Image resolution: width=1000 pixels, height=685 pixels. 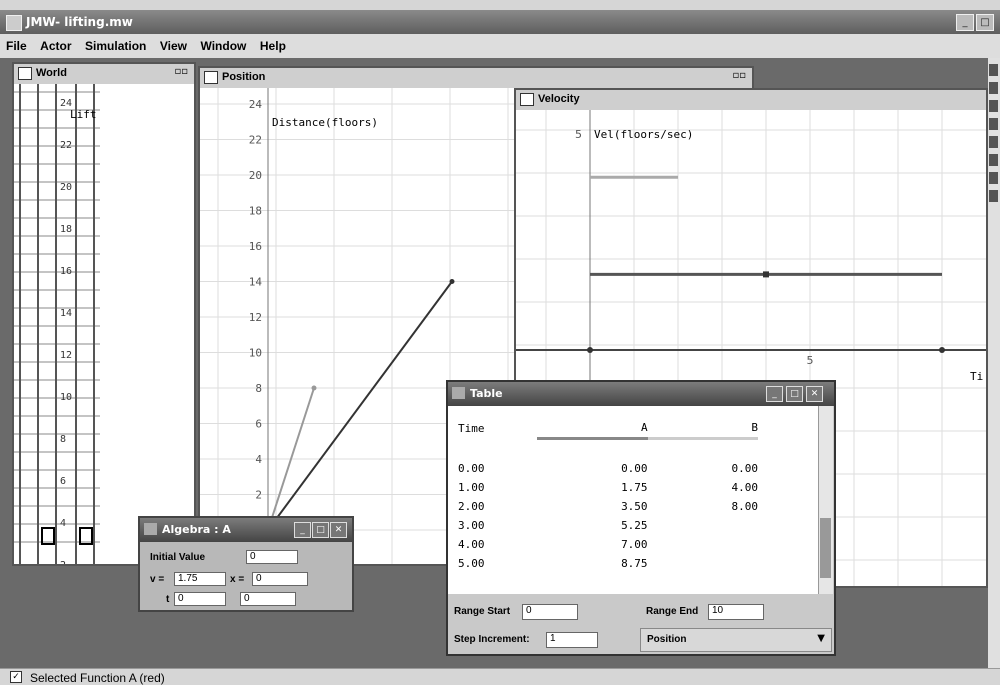 I want to click on menu-view: View, so click(x=172, y=43).